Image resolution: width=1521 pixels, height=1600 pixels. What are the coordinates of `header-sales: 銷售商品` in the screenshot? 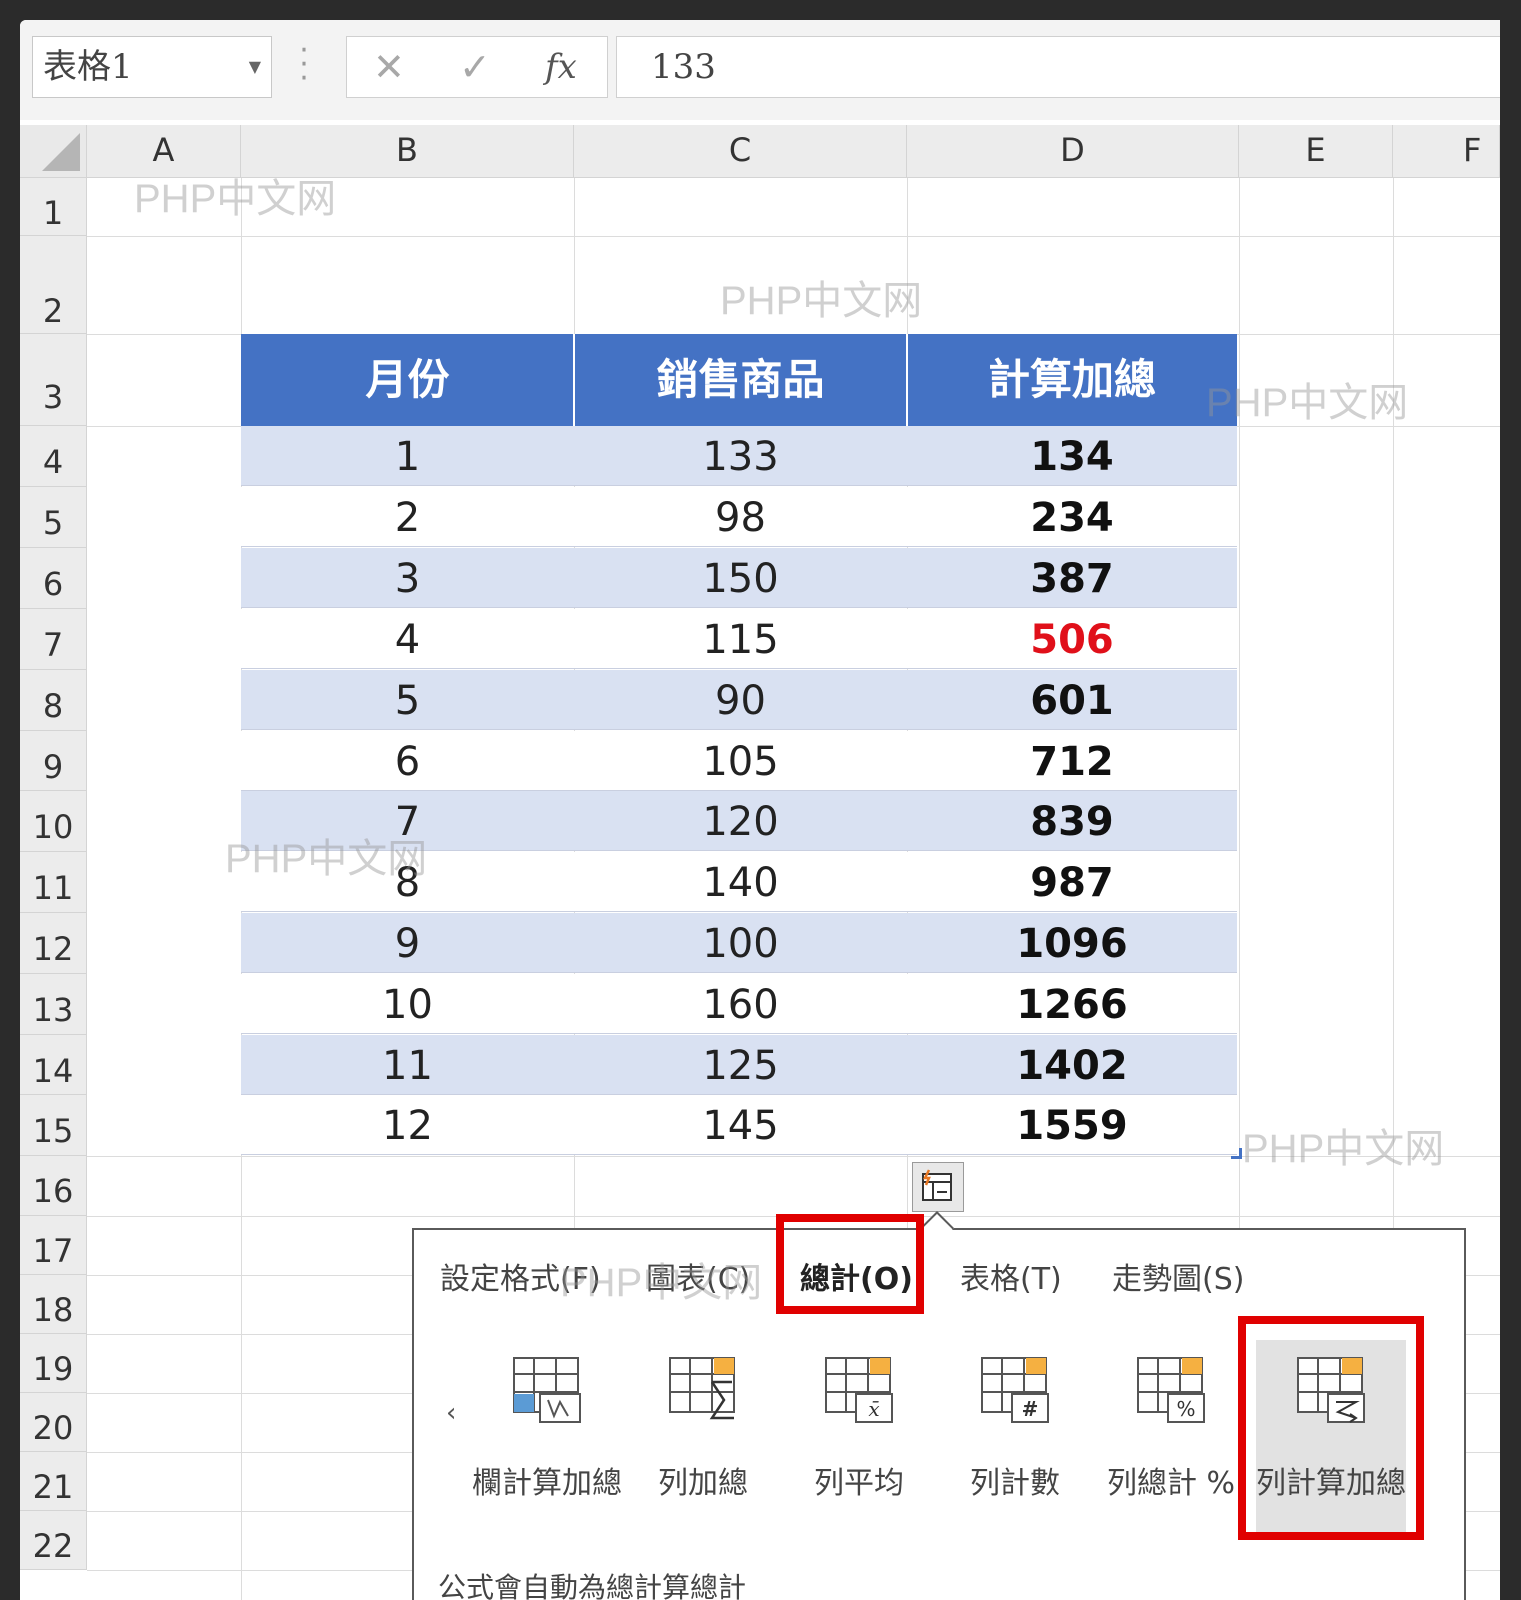 It's located at (740, 380).